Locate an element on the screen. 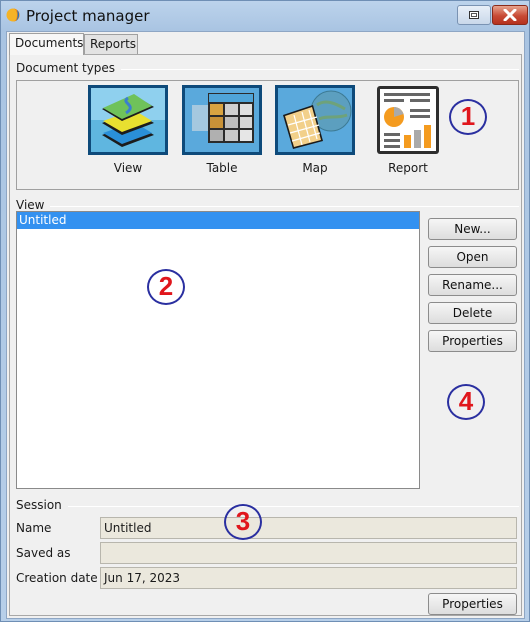  close-icon is located at coordinates (510, 15).